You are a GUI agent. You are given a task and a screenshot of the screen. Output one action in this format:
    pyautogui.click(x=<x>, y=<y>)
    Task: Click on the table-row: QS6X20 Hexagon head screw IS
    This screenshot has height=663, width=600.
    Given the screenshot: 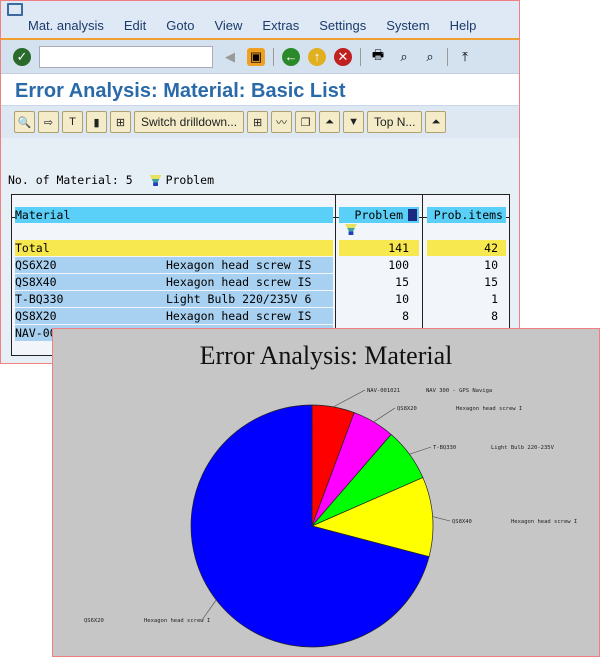 What is the action you would take?
    pyautogui.click(x=174, y=265)
    